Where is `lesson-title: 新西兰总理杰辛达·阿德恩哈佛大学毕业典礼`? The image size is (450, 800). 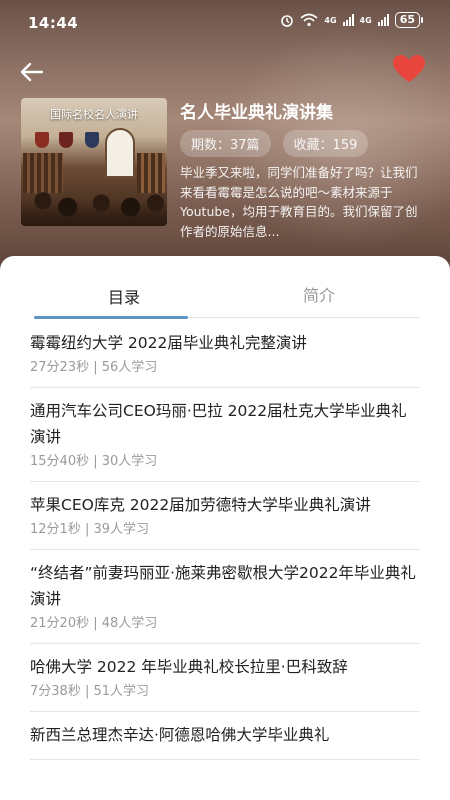
lesson-title: 新西兰总理杰辛达·阿德恩哈佛大学毕业典礼 is located at coordinates (180, 735).